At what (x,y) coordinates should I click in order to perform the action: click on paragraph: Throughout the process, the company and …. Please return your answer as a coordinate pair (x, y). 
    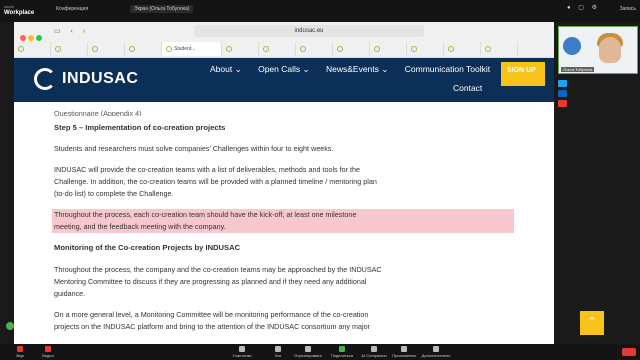
    Looking at the image, I should click on (218, 281).